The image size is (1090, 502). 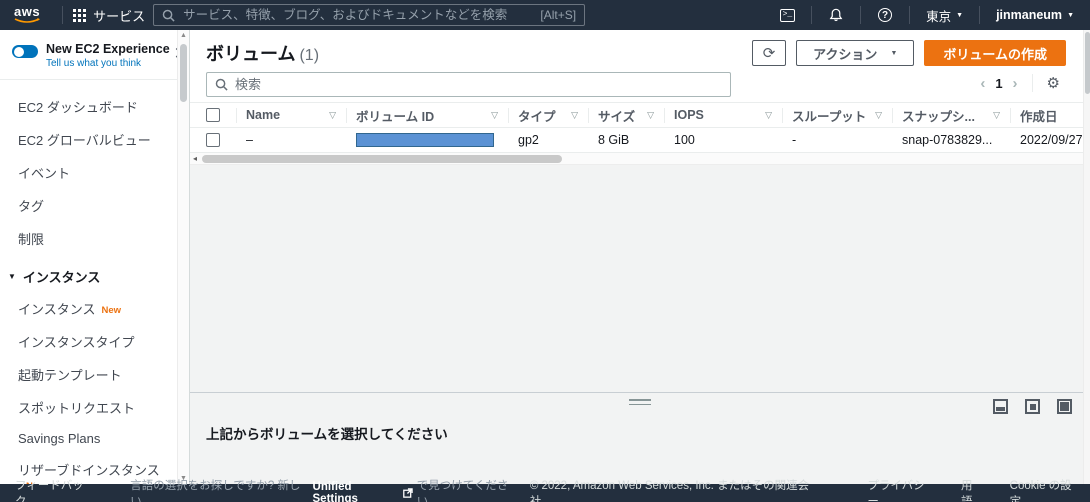 What do you see at coordinates (684, 140) in the screenshot?
I see `cell-iops: 100` at bounding box center [684, 140].